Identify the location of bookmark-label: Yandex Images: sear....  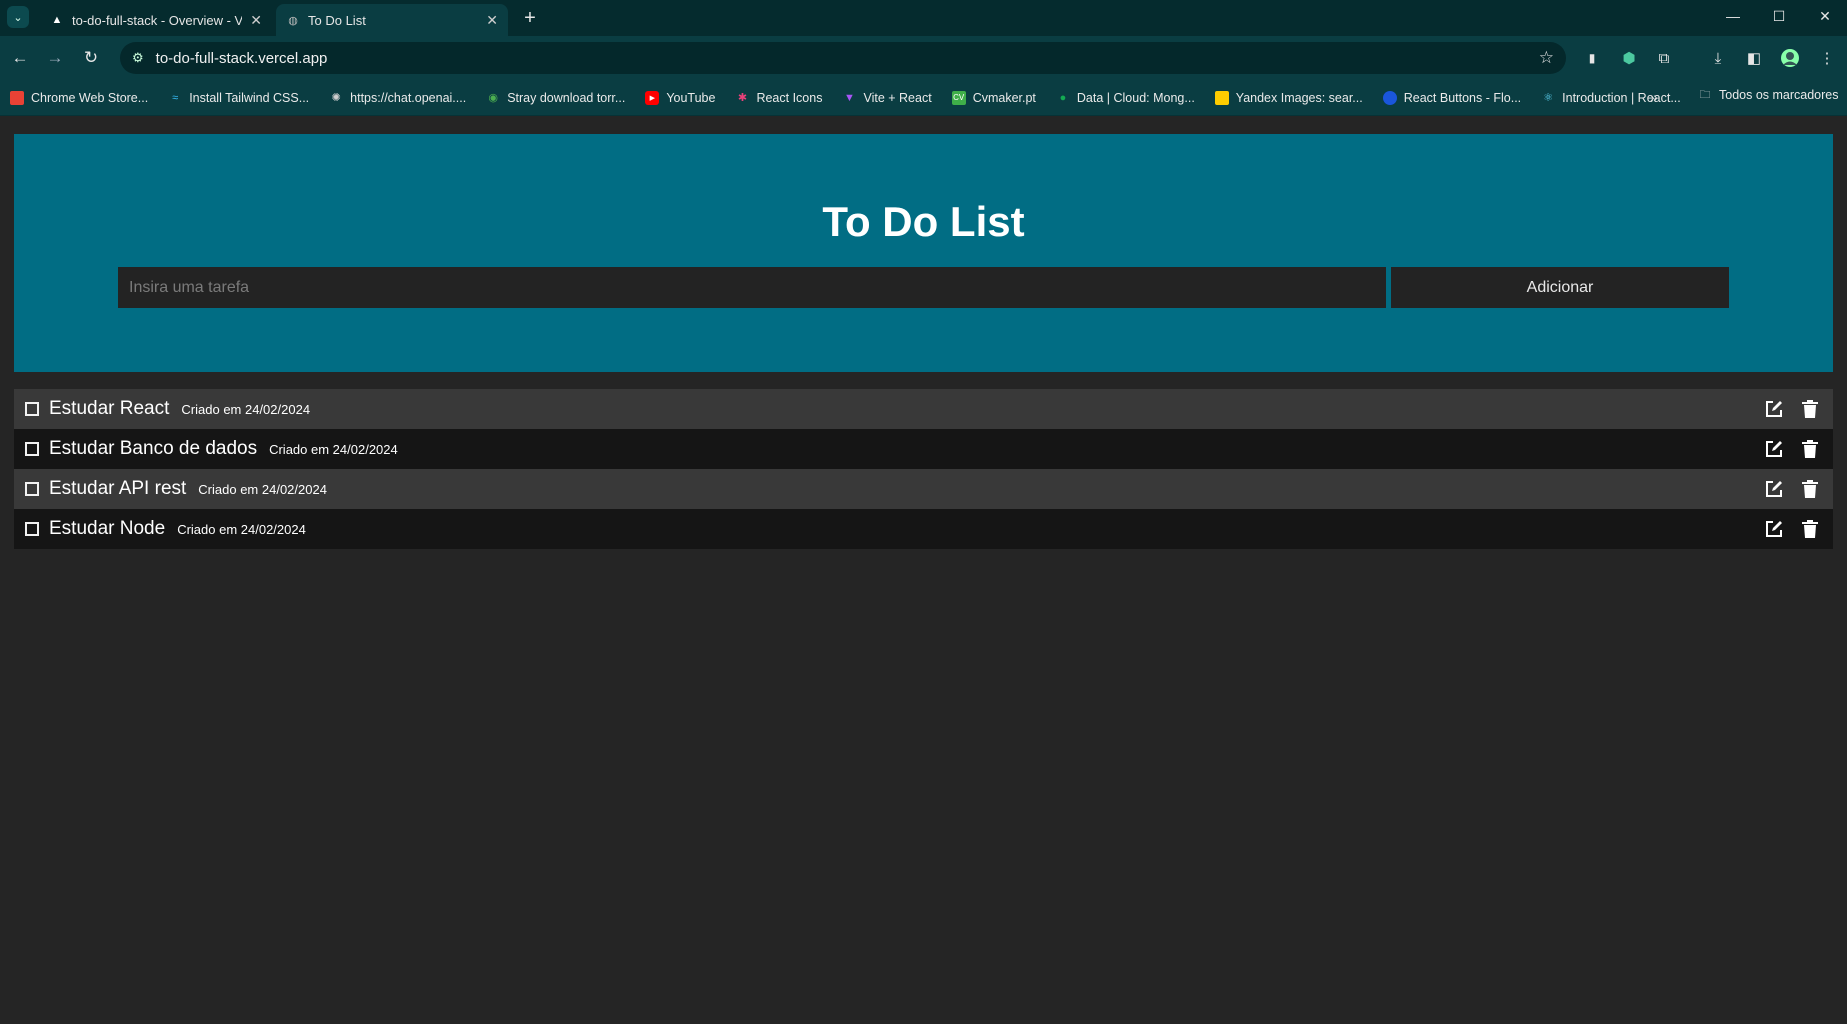
(1299, 97).